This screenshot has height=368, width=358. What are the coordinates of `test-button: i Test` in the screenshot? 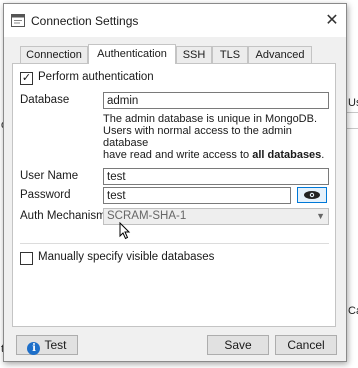 It's located at (47, 345).